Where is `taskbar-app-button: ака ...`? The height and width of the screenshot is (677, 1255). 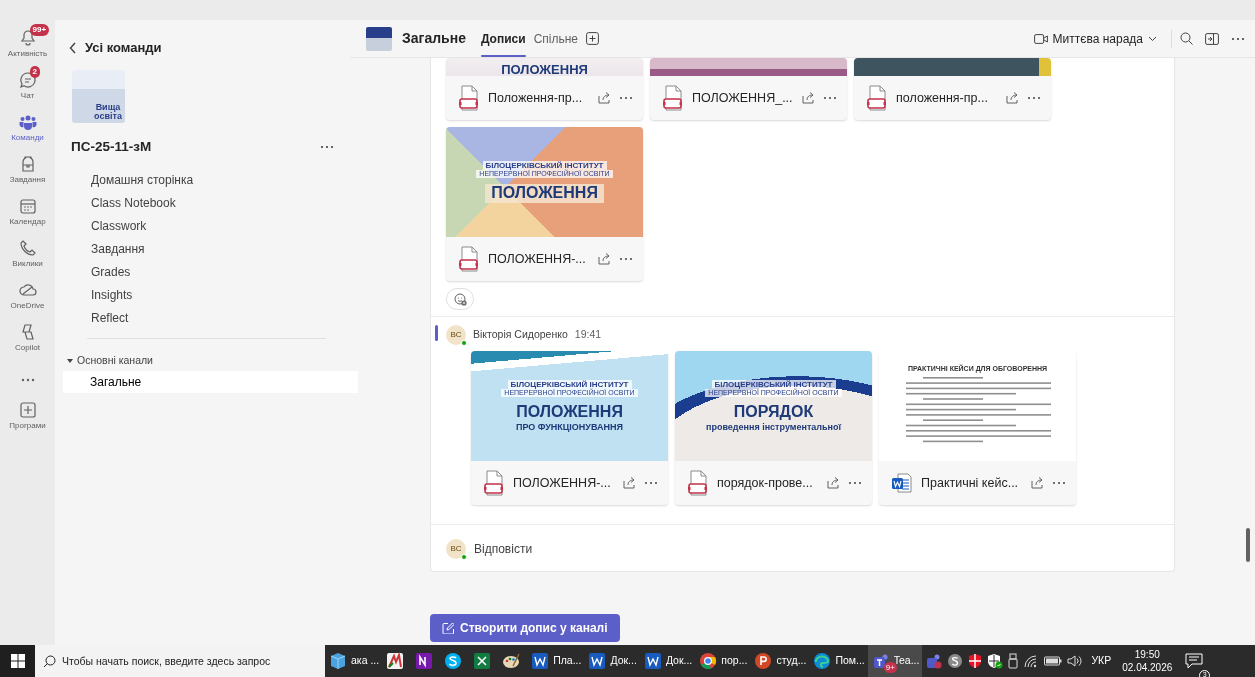
taskbar-app-button: ака ... is located at coordinates (354, 661).